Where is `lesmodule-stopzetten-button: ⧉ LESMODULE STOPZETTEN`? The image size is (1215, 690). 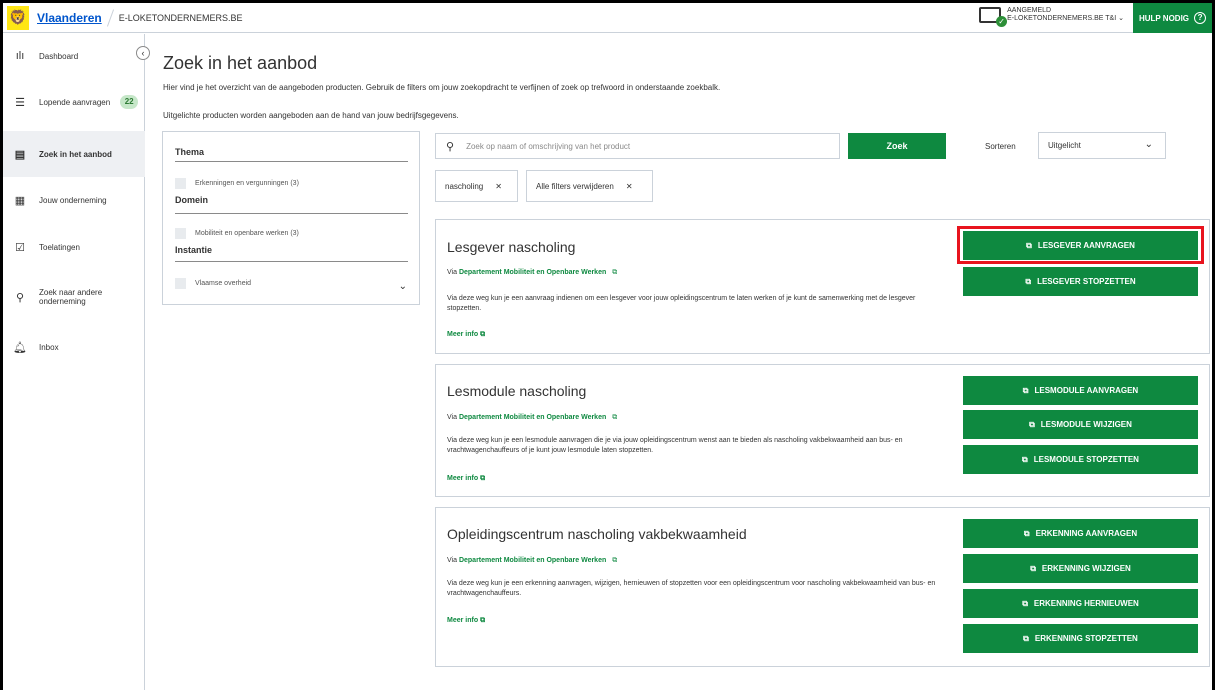
lesmodule-stopzetten-button: ⧉ LESMODULE STOPZETTEN is located at coordinates (1080, 459).